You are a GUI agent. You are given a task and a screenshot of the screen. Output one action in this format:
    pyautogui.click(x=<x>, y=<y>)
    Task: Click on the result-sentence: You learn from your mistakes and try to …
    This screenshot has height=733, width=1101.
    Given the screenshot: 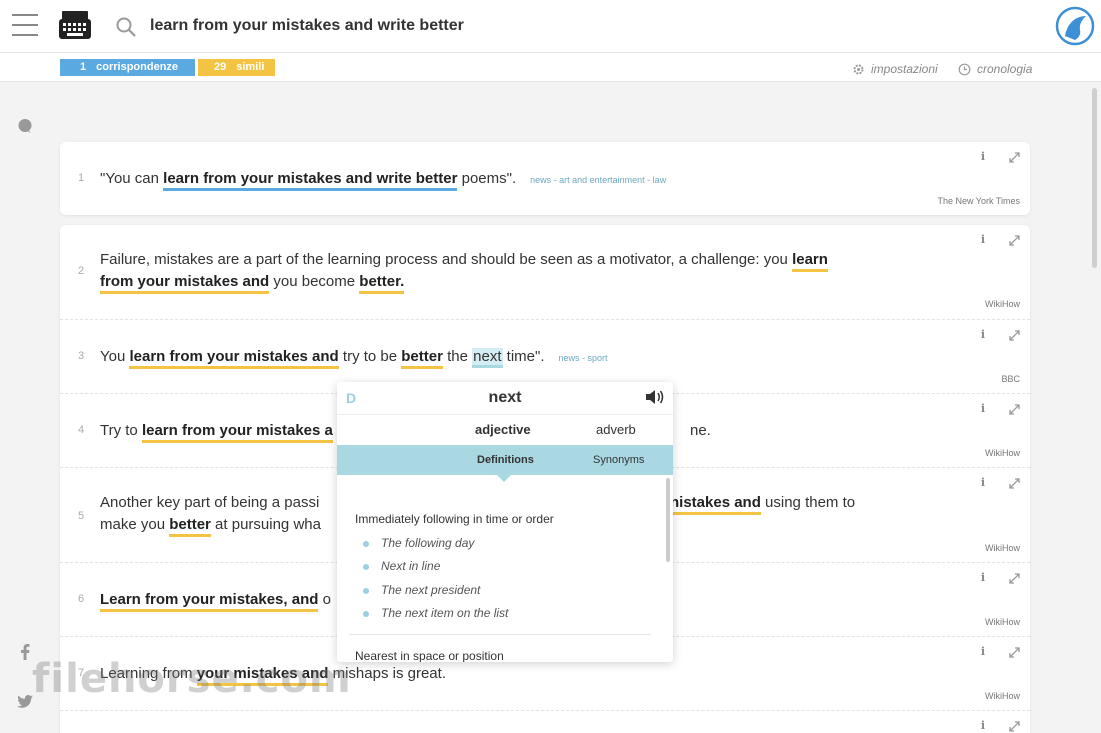 What is the action you would take?
    pyautogui.click(x=354, y=357)
    